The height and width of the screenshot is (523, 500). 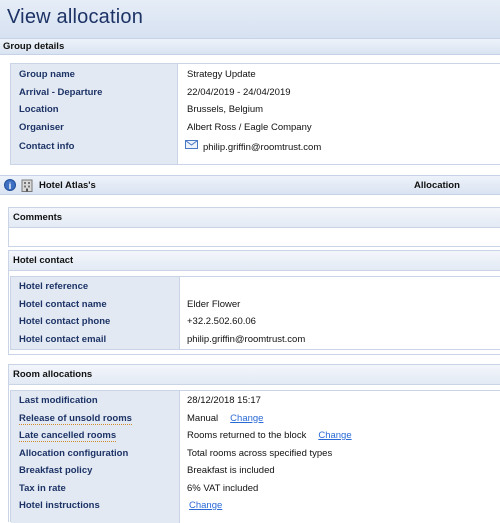 What do you see at coordinates (255, 305) in the screenshot?
I see `hotel-contact-name-row: Hotel contact name Elder Flower` at bounding box center [255, 305].